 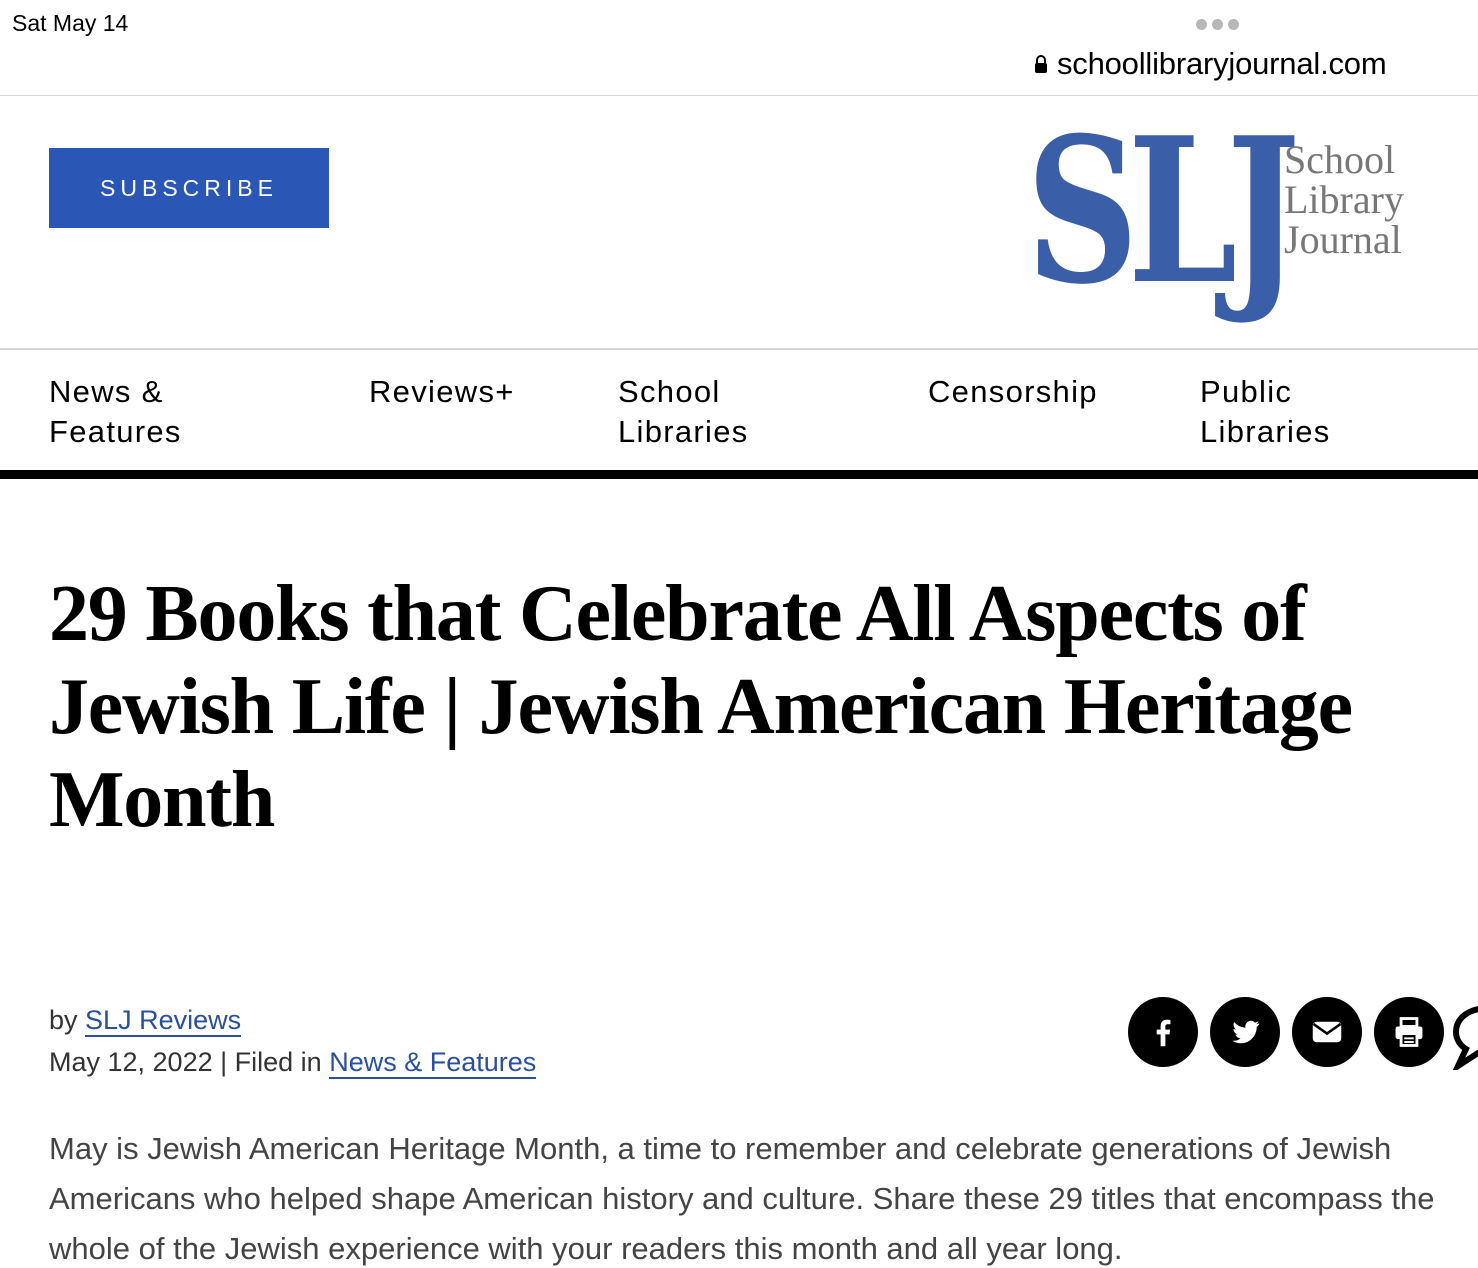 I want to click on print-button, so click(x=1409, y=1032).